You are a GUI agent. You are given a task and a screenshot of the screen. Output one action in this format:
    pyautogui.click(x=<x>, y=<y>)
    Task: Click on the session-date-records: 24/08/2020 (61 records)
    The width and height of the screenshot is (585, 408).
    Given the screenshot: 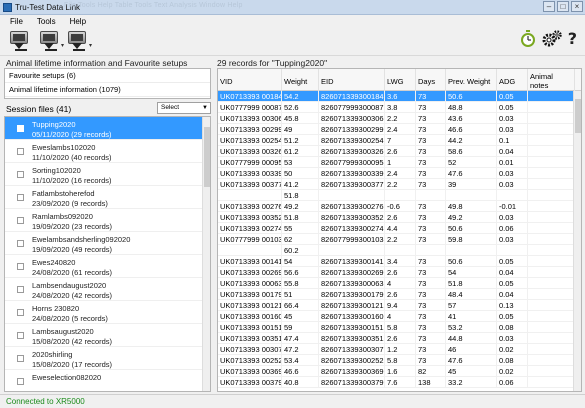 What is the action you would take?
    pyautogui.click(x=72, y=272)
    